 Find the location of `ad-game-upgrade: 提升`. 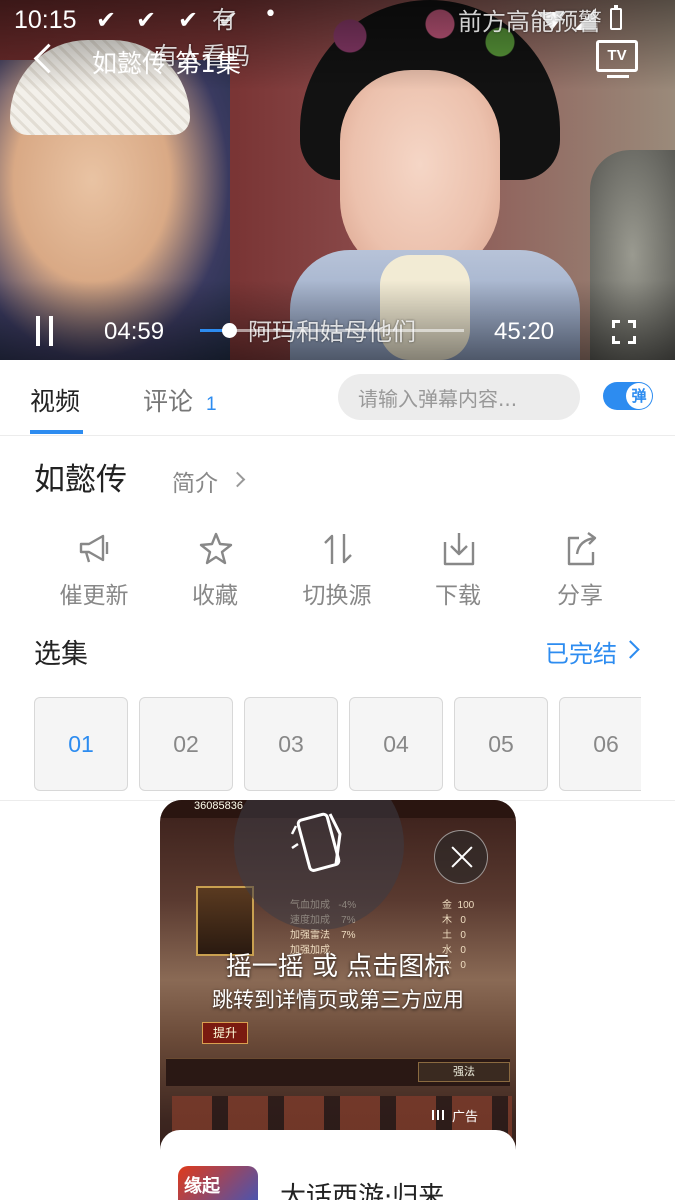

ad-game-upgrade: 提升 is located at coordinates (225, 1033).